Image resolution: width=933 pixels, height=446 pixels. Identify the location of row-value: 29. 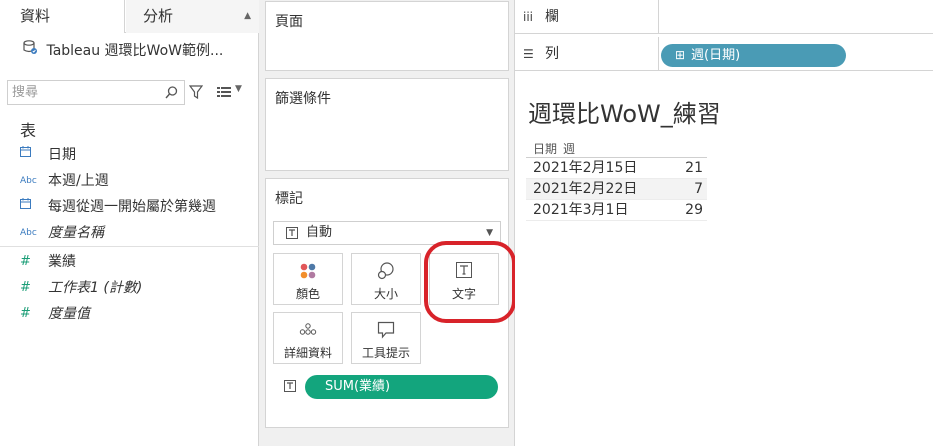
(694, 210).